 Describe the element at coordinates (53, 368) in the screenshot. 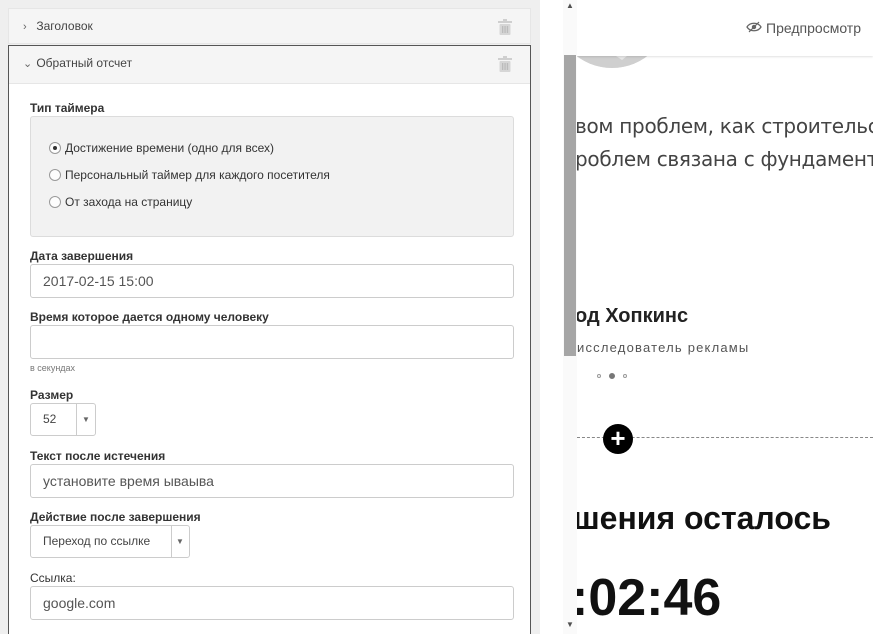

I see `per-person-time-hint: в секундах` at that location.